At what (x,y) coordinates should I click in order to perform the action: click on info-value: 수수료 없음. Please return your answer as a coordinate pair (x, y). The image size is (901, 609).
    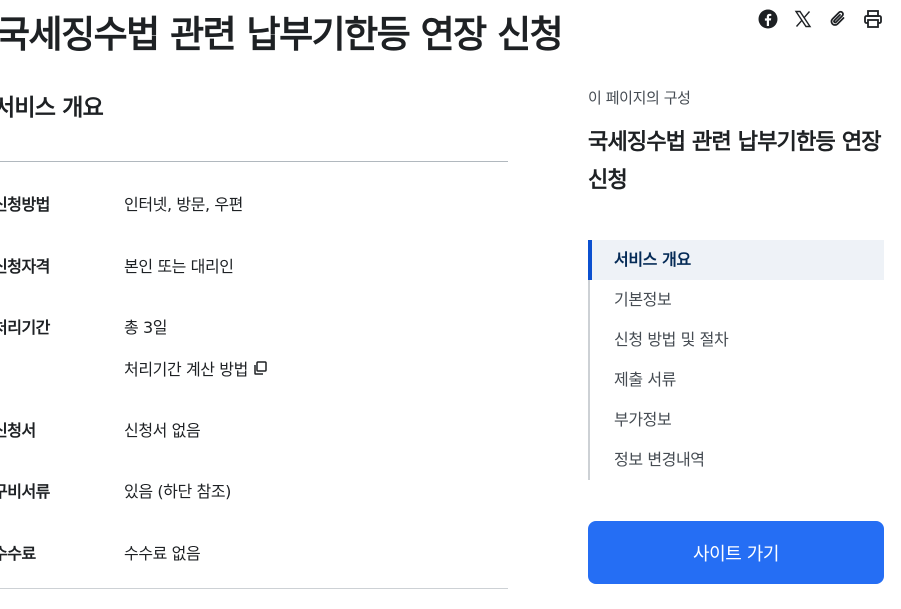
    Looking at the image, I should click on (162, 553).